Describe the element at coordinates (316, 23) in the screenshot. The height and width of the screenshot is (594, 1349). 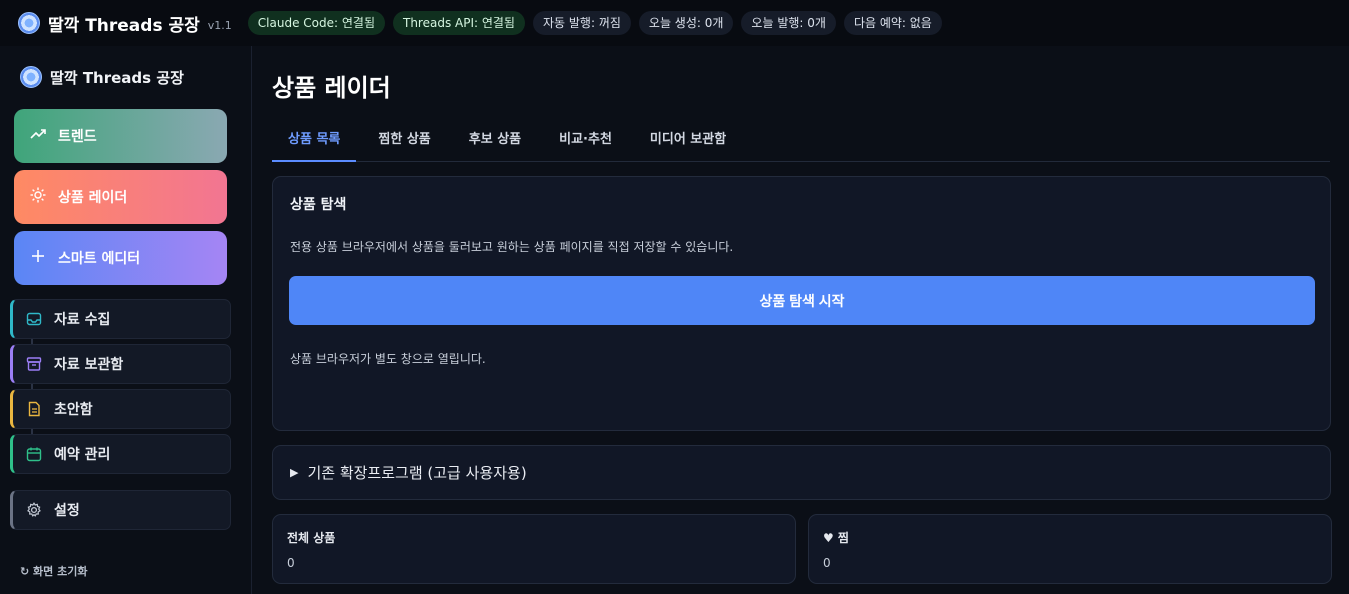
I see `status-badge-claude: Claude Code: 연결됨` at that location.